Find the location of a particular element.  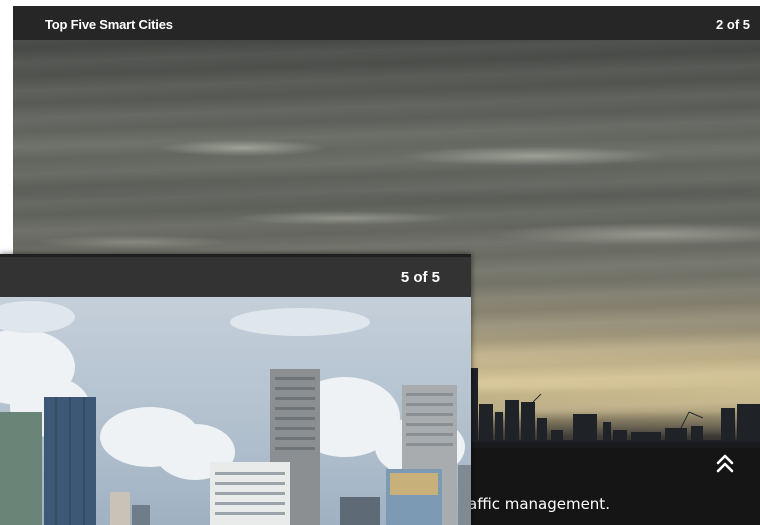

slide-header: 5 of 5 is located at coordinates (235, 275).